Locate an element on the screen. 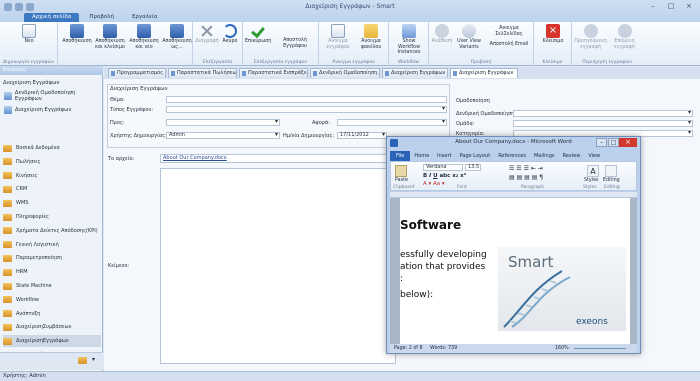 The height and width of the screenshot is (381, 700). paste-icon is located at coordinates (401, 171).